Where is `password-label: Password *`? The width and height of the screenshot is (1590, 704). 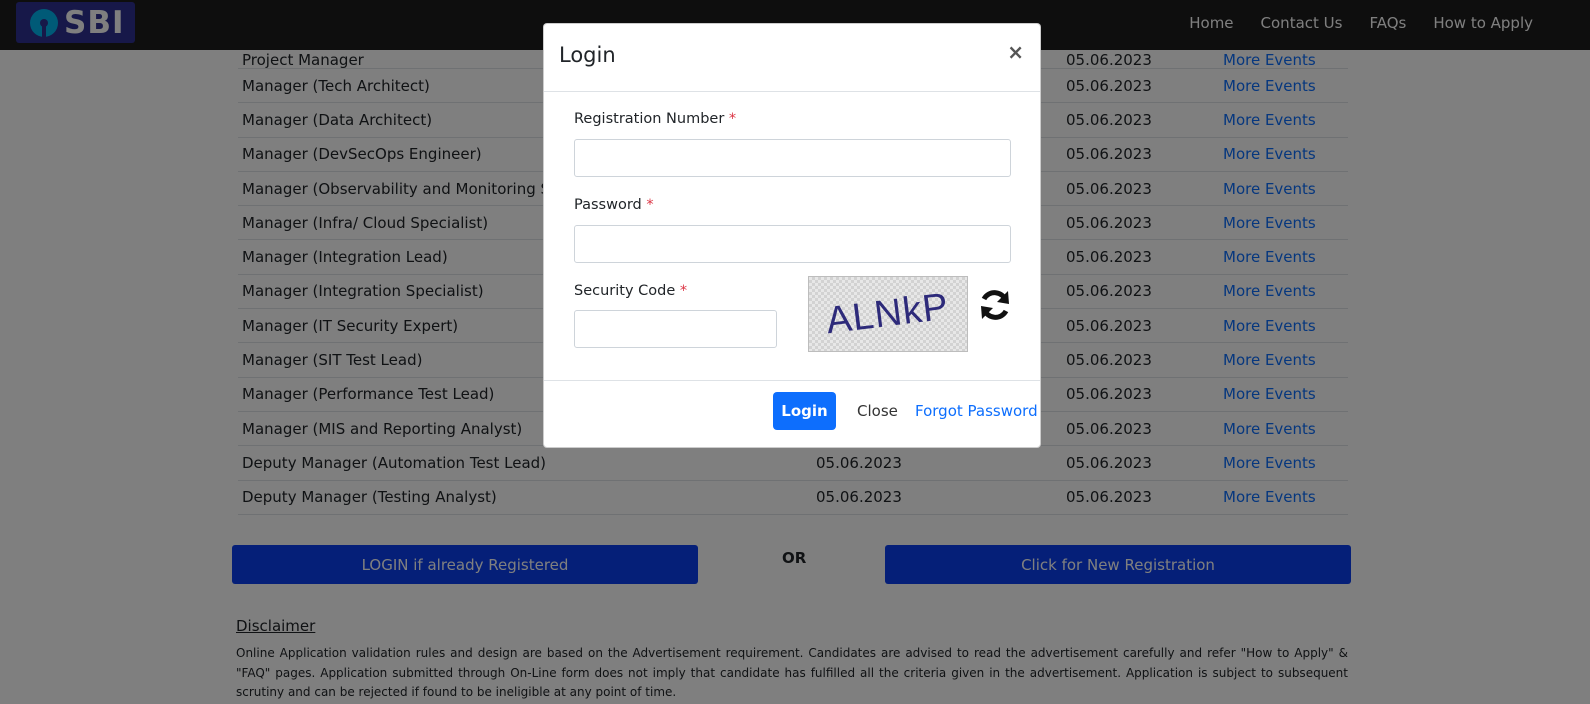 password-label: Password * is located at coordinates (614, 205).